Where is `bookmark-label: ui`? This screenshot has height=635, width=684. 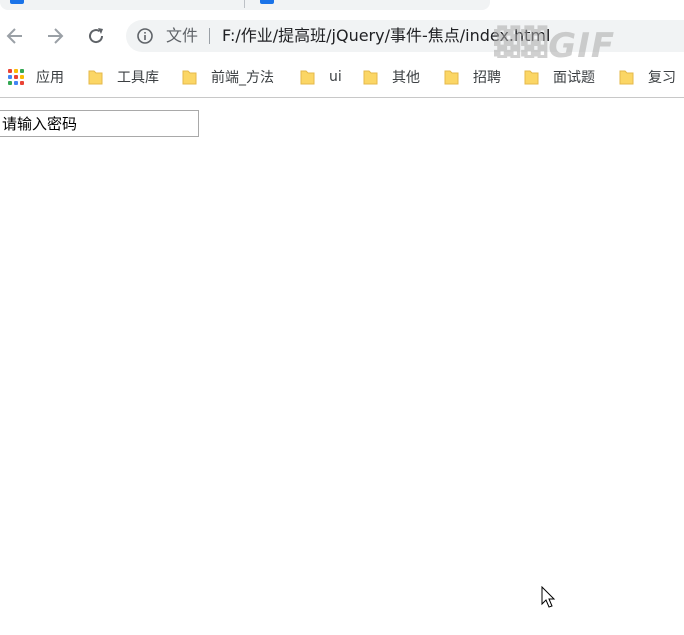 bookmark-label: ui is located at coordinates (335, 77).